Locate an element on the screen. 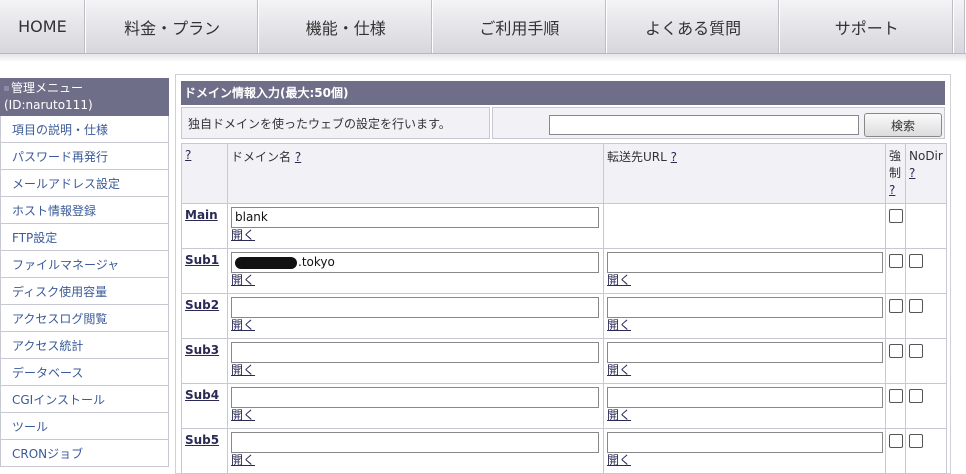  table-row: Main blank 開く is located at coordinates (564, 226).